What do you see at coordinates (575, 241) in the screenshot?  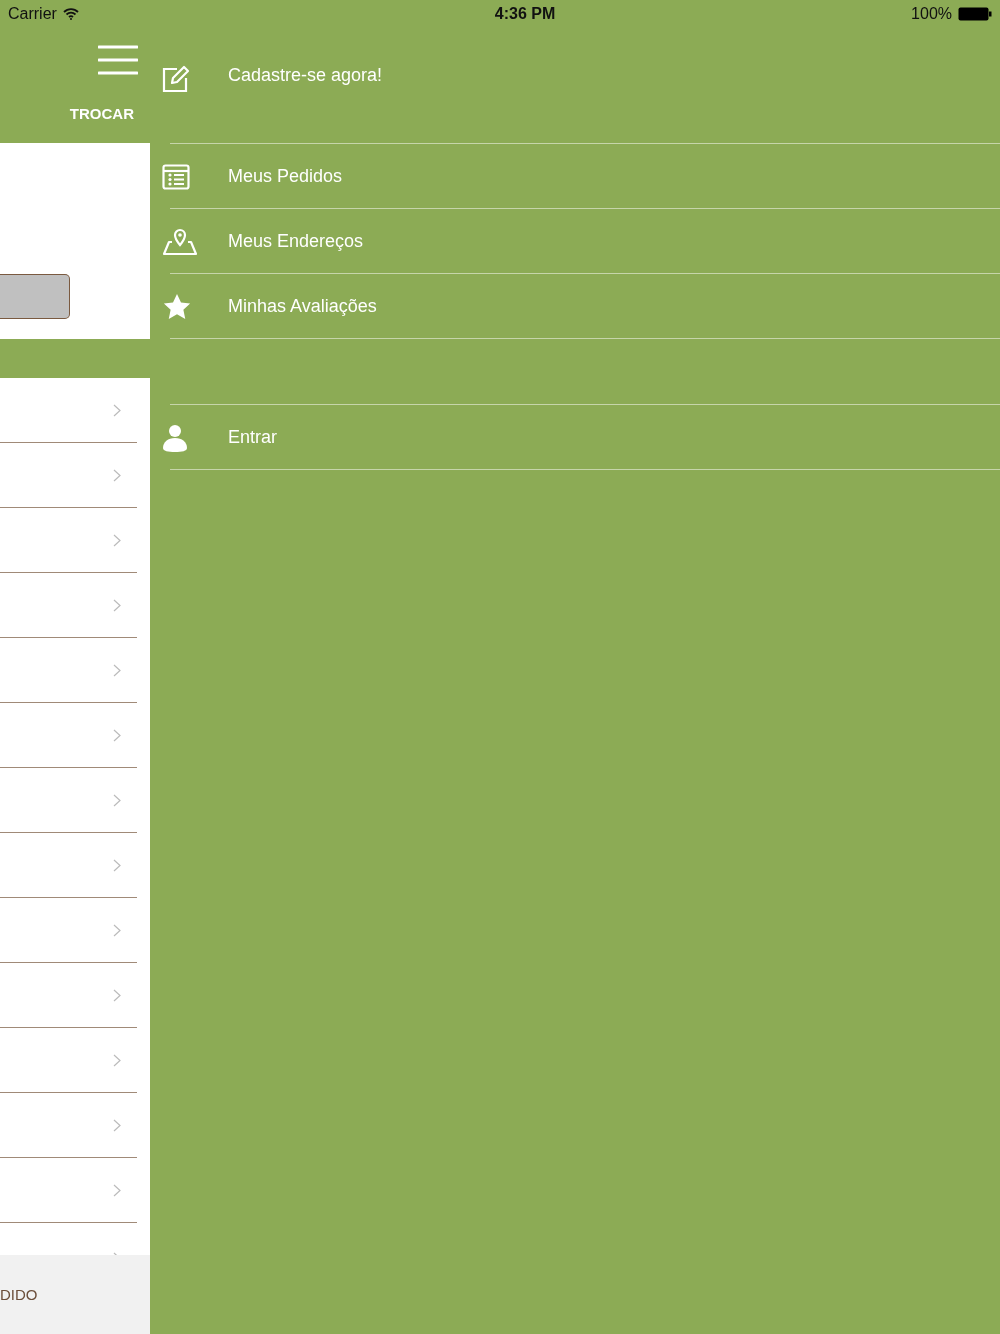 I see `menu-item: Meus Endereços` at bounding box center [575, 241].